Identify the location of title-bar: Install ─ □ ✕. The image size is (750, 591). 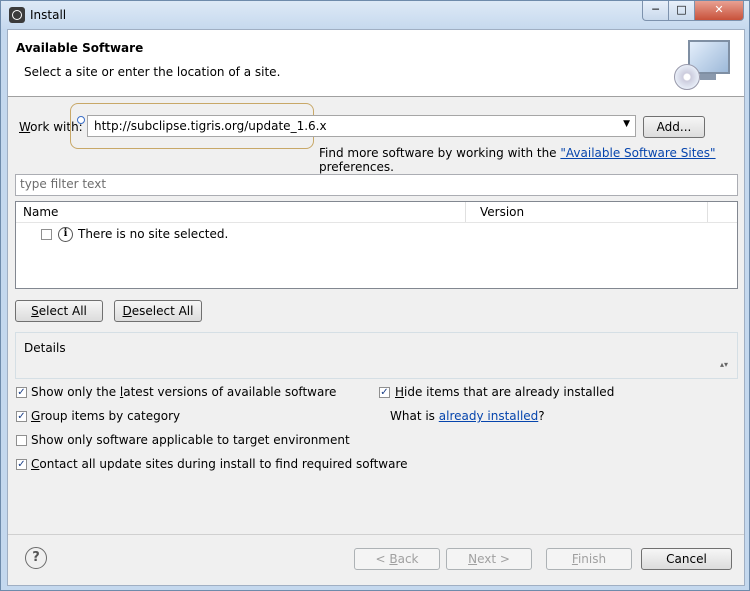
(375, 15).